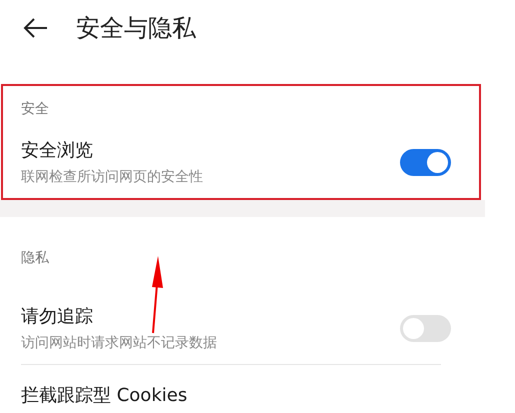 The width and height of the screenshot is (515, 413). I want to click on setting-title: 请勿追踪, so click(57, 316).